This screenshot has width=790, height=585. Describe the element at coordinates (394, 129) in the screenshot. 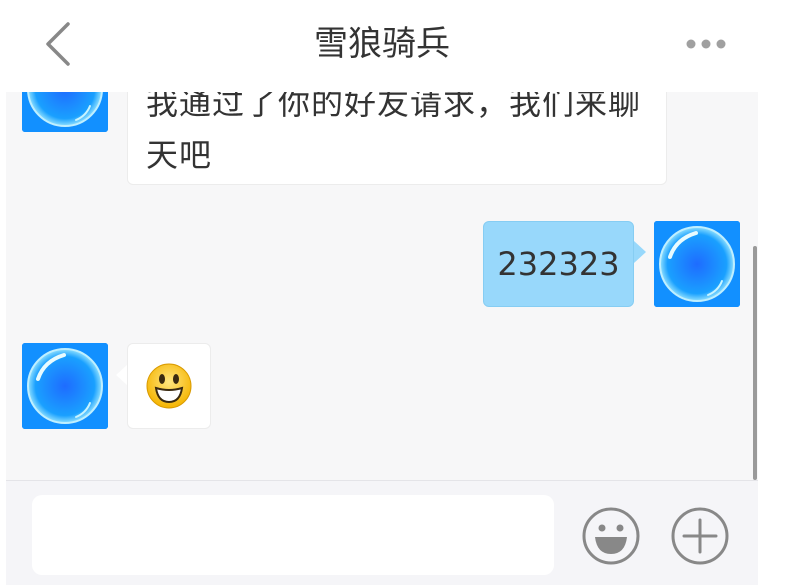

I see `message-text: 我通过了你的好友请求，我们来聊天吧` at that location.